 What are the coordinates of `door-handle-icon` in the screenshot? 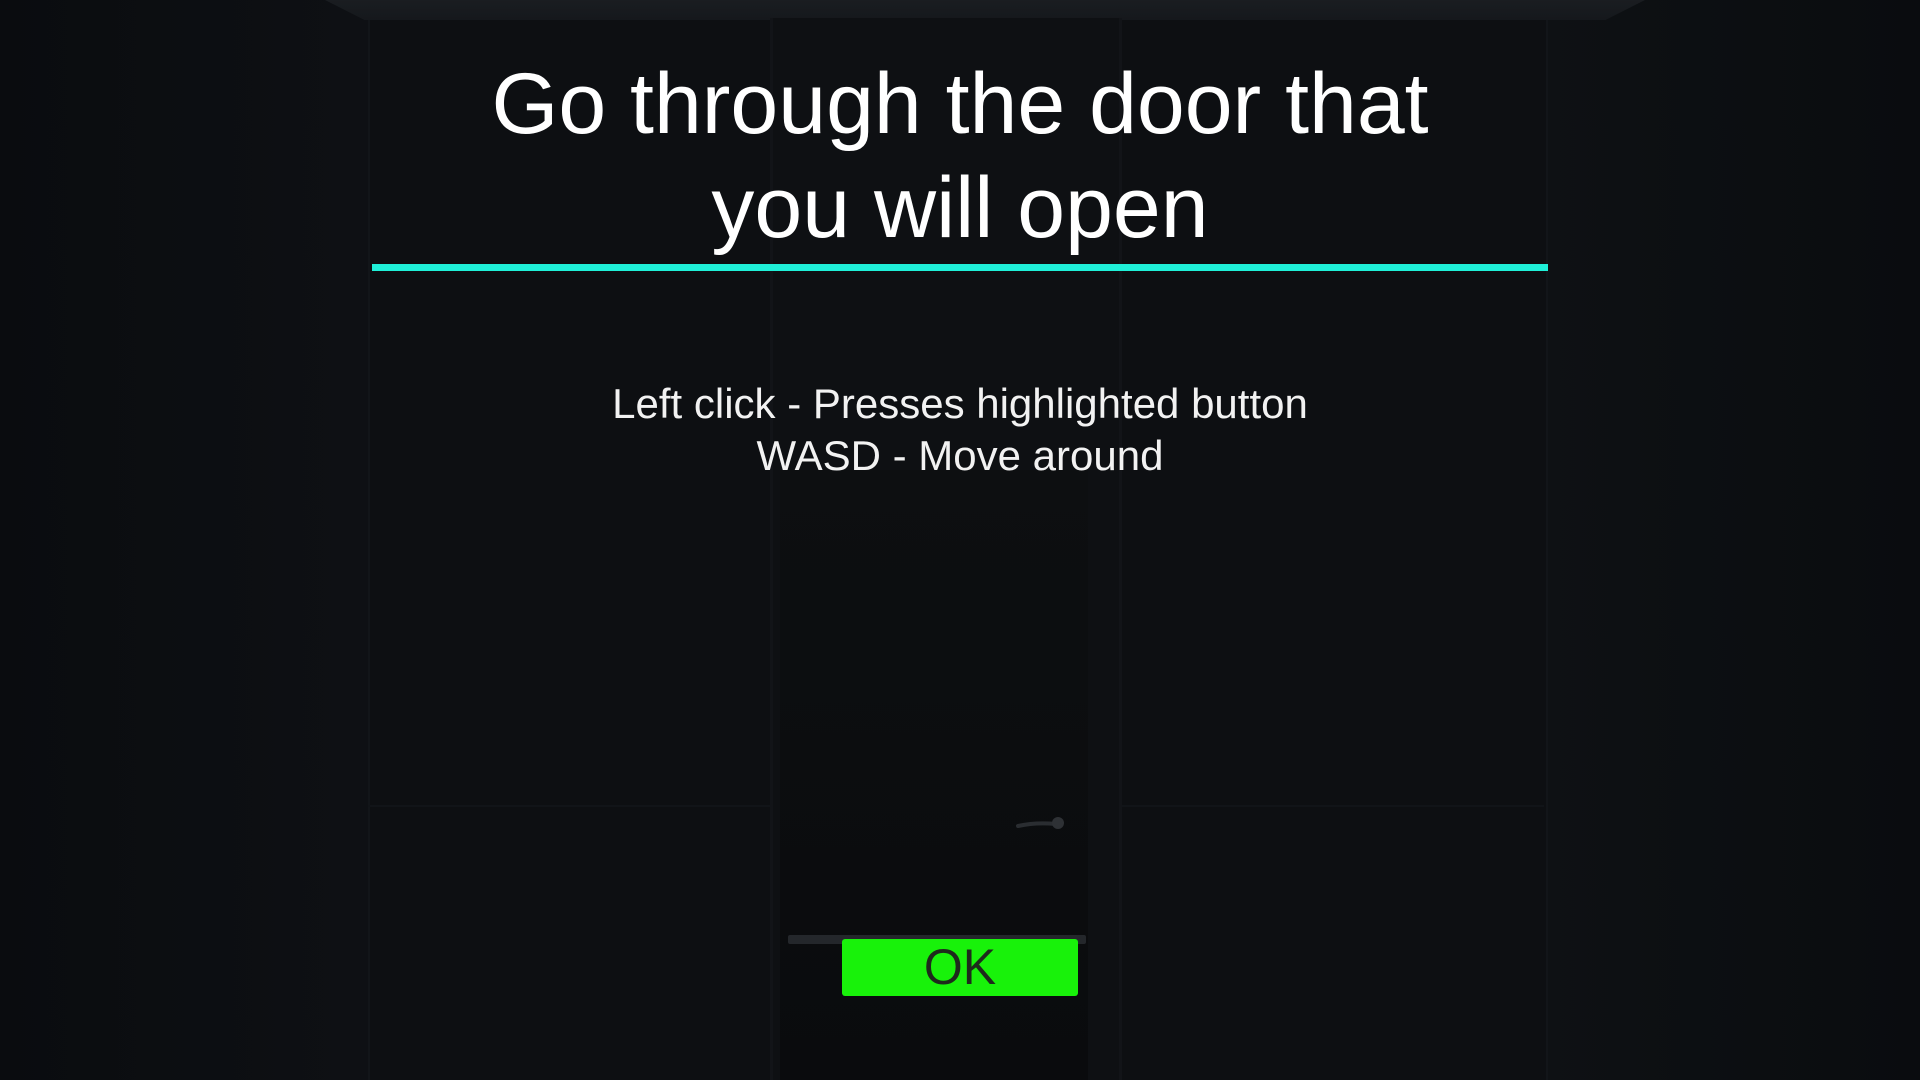 It's located at (1040, 823).